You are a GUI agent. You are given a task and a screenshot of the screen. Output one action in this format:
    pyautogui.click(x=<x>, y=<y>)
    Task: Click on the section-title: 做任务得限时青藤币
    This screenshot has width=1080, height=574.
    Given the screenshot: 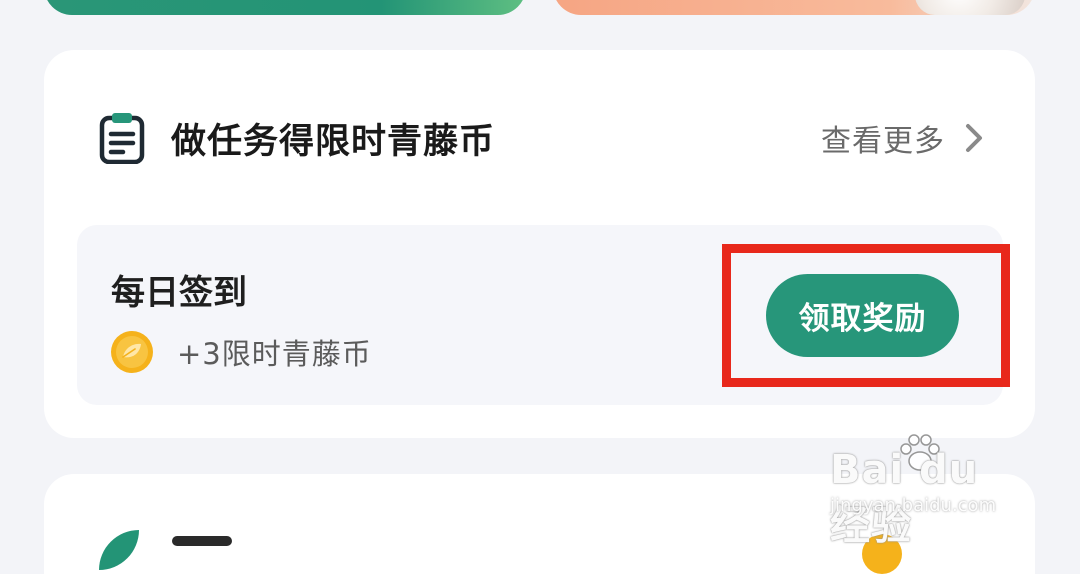 What is the action you would take?
    pyautogui.click(x=333, y=141)
    